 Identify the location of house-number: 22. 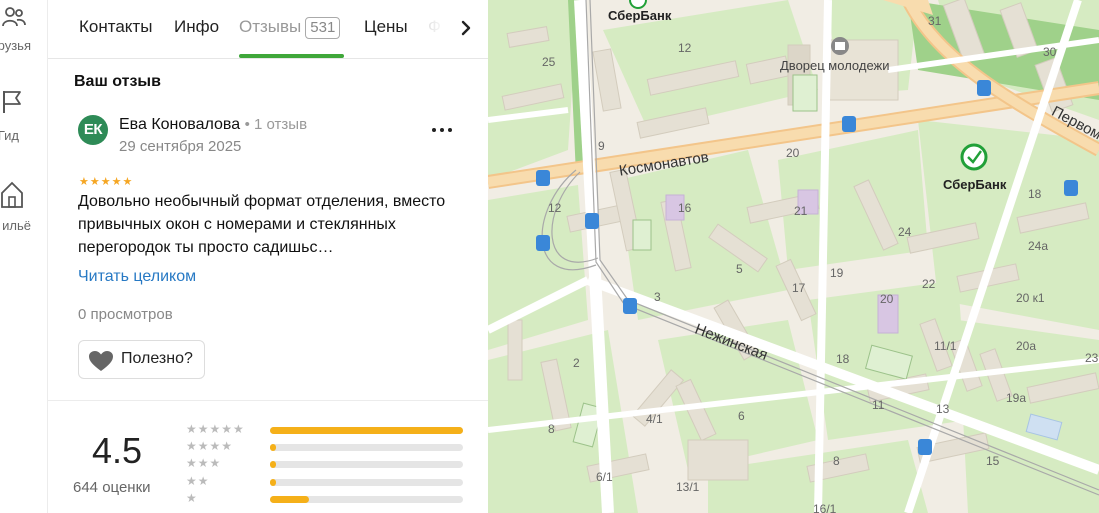
(929, 284).